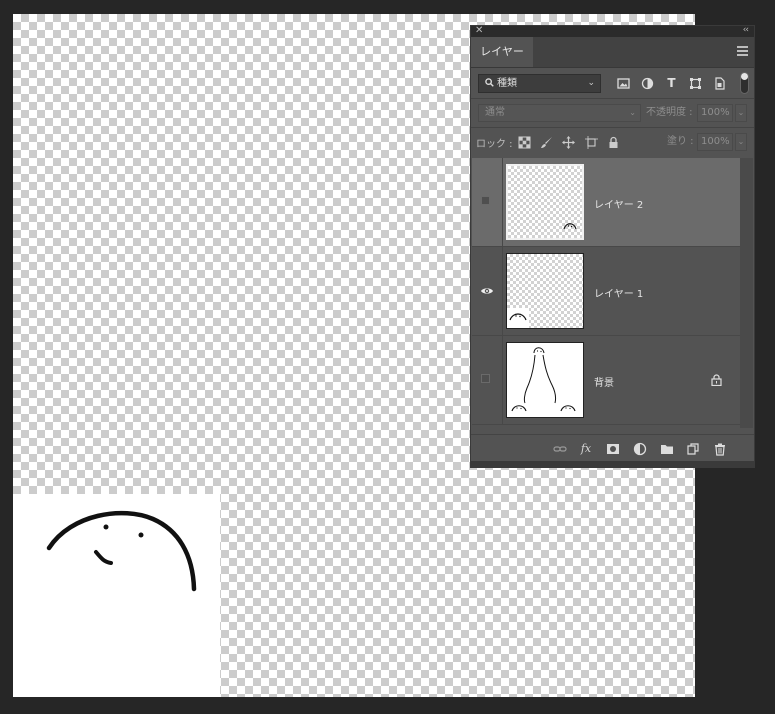  Describe the element at coordinates (623, 83) in the screenshot. I see `pixel-layer-filter-icon` at that location.